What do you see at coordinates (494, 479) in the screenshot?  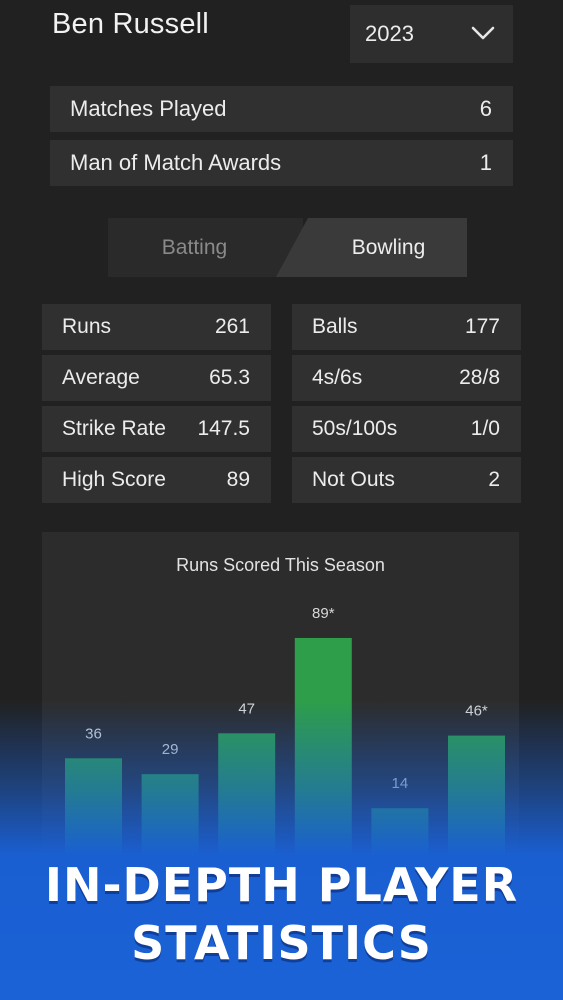 I see `stat-value: 2` at bounding box center [494, 479].